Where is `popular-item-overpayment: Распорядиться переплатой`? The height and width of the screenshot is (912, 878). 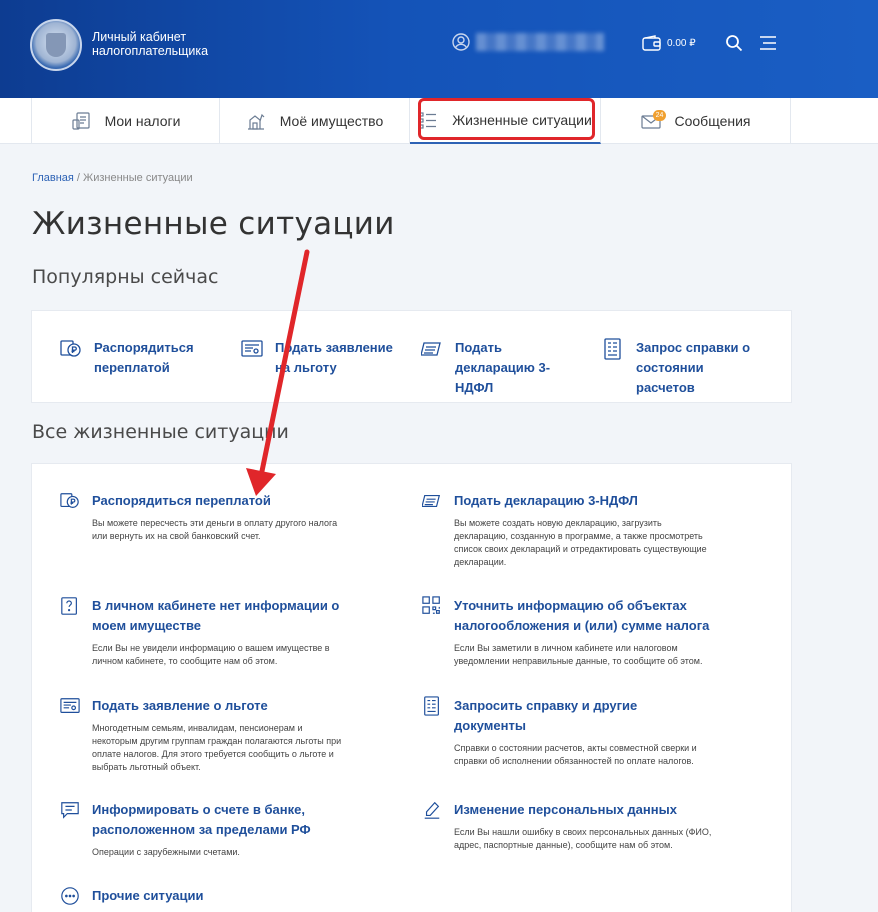 popular-item-overpayment: Распорядиться переплатой is located at coordinates (142, 358).